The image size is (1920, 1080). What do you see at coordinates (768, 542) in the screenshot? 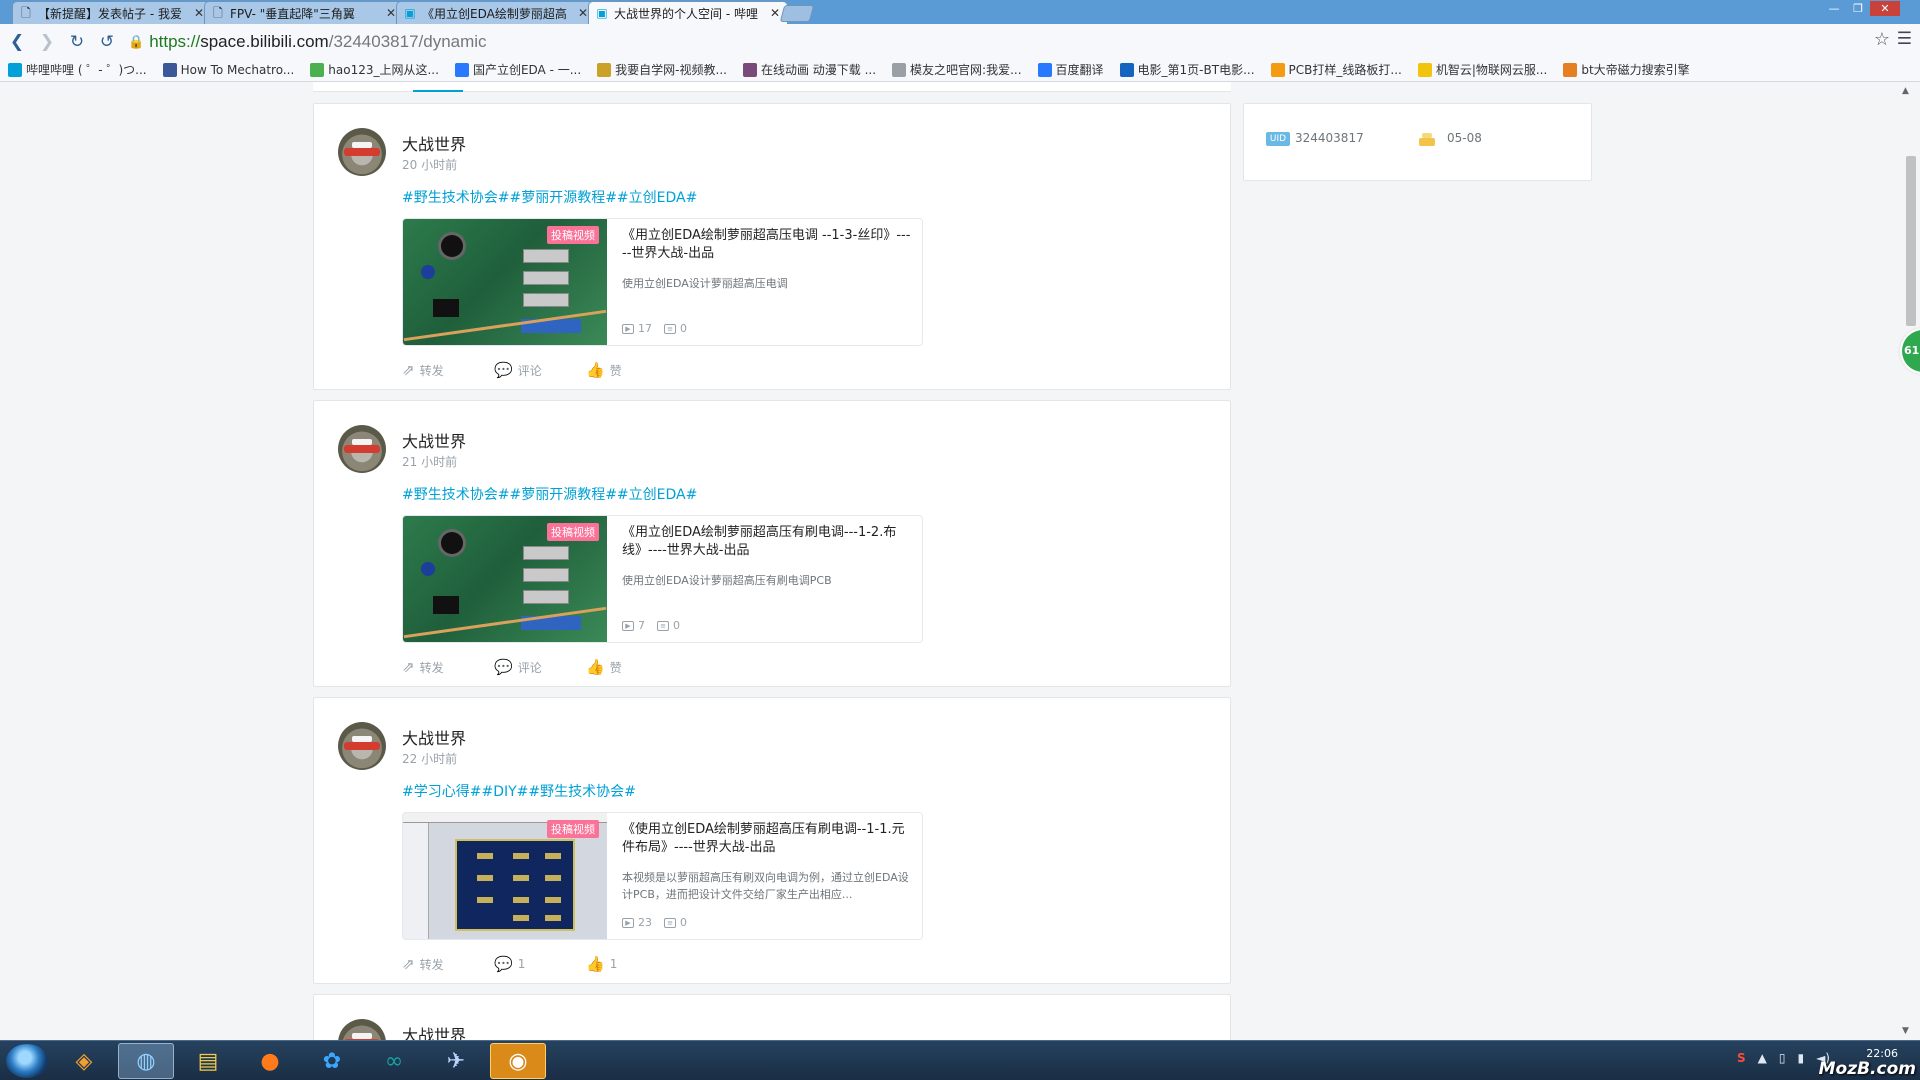
I see `video-title: 《用立创EDA绘制萝丽超高压有刷电调---1-2.布线》----世界大战-出品` at bounding box center [768, 542].